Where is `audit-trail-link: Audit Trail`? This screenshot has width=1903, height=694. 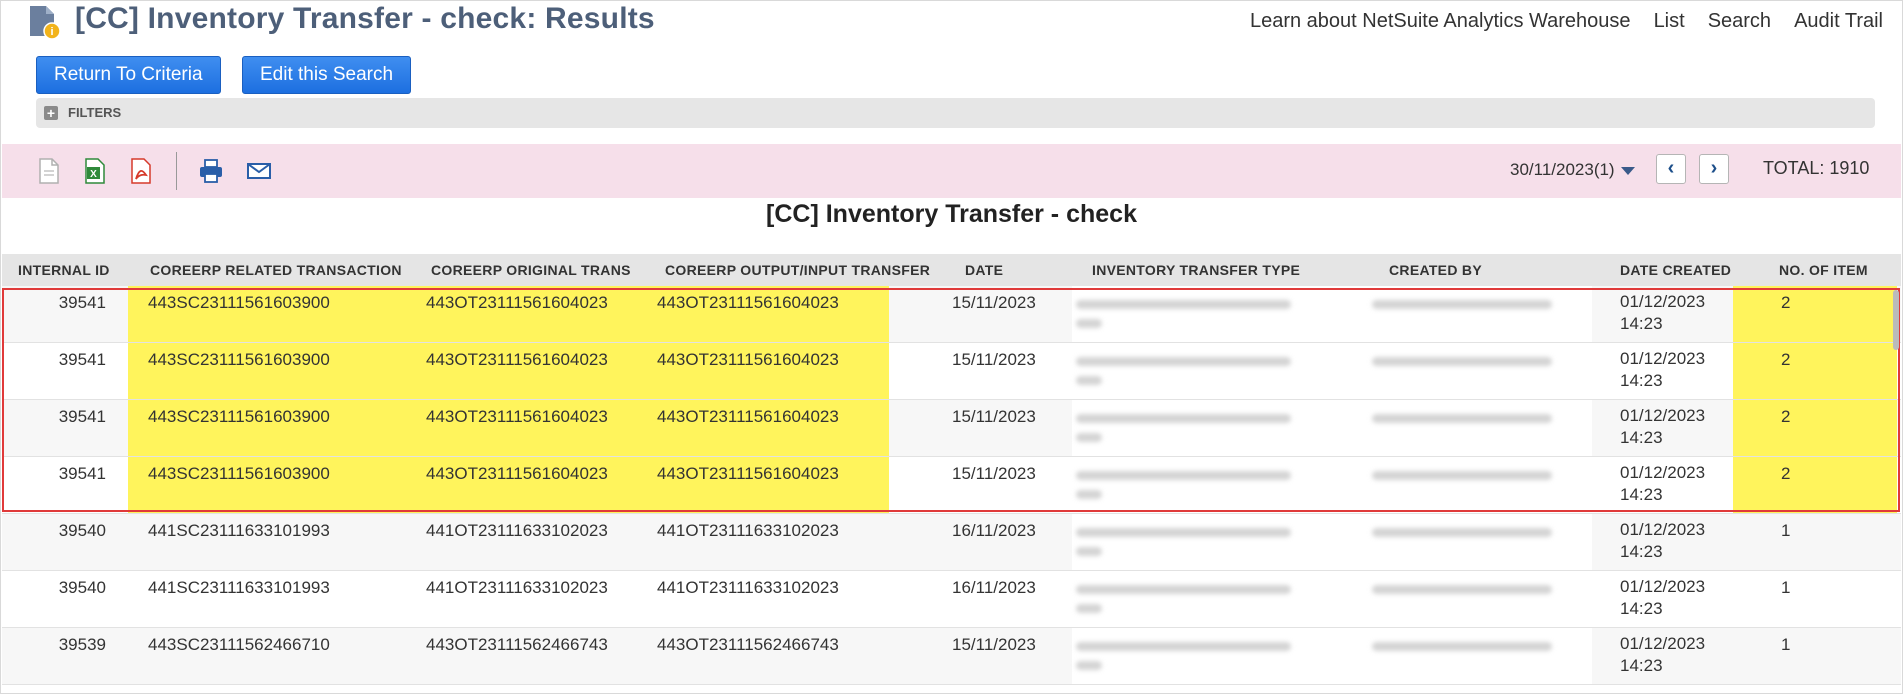 audit-trail-link: Audit Trail is located at coordinates (1838, 21).